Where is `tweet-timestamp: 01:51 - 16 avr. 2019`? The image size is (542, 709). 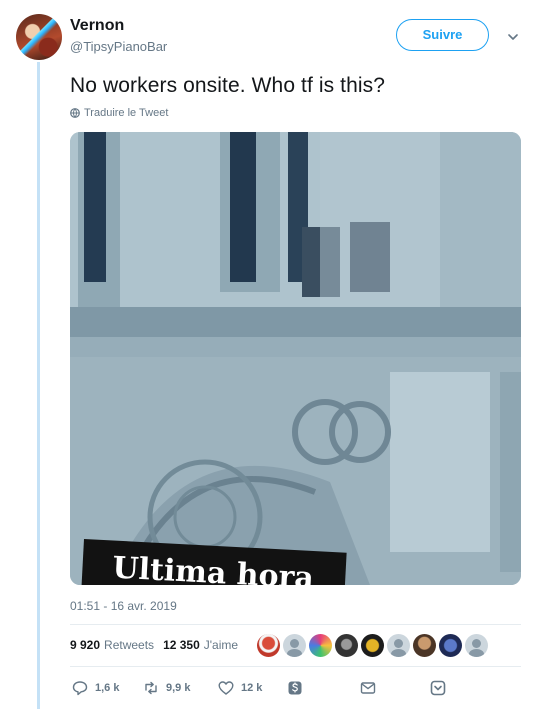 tweet-timestamp: 01:51 - 16 avr. 2019 is located at coordinates (123, 606).